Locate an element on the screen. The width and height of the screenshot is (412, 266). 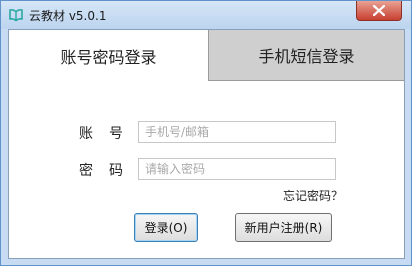
close-icon is located at coordinates (379, 10).